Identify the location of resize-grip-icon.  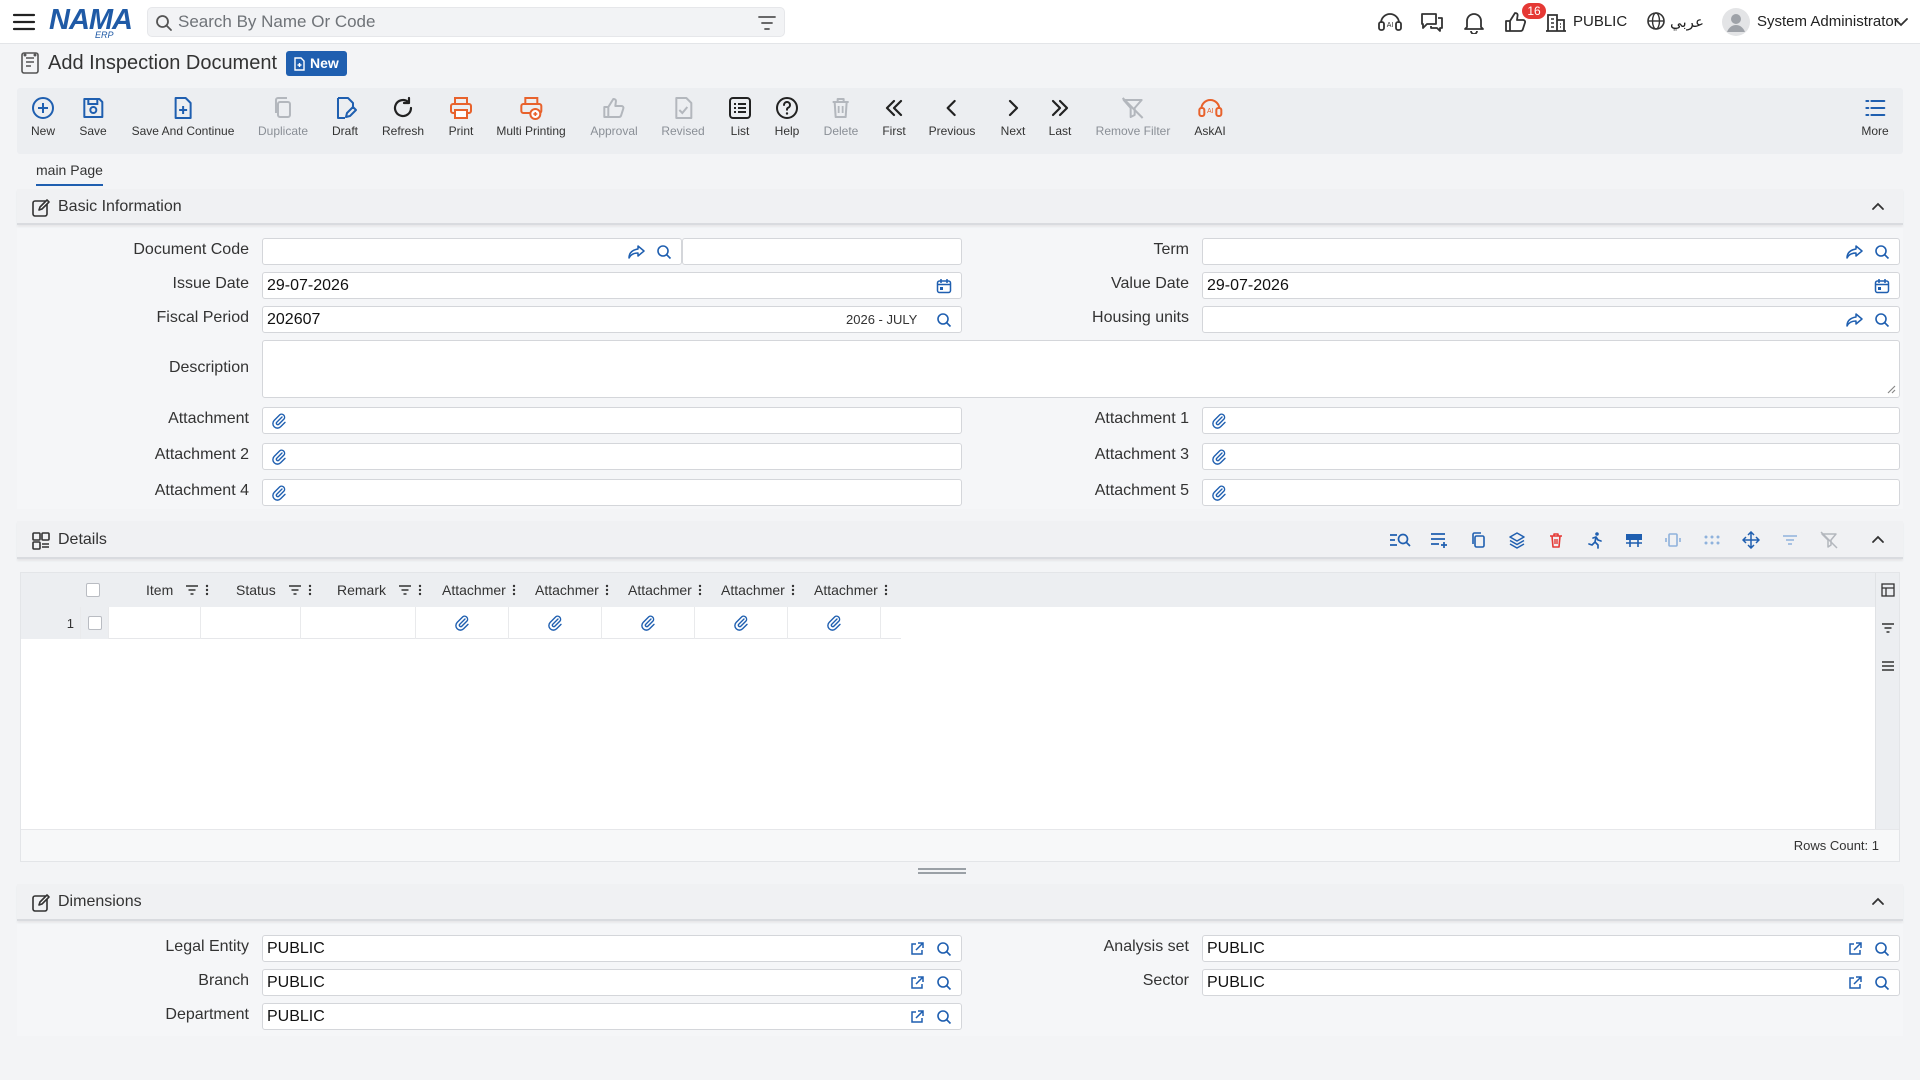
(1891, 389).